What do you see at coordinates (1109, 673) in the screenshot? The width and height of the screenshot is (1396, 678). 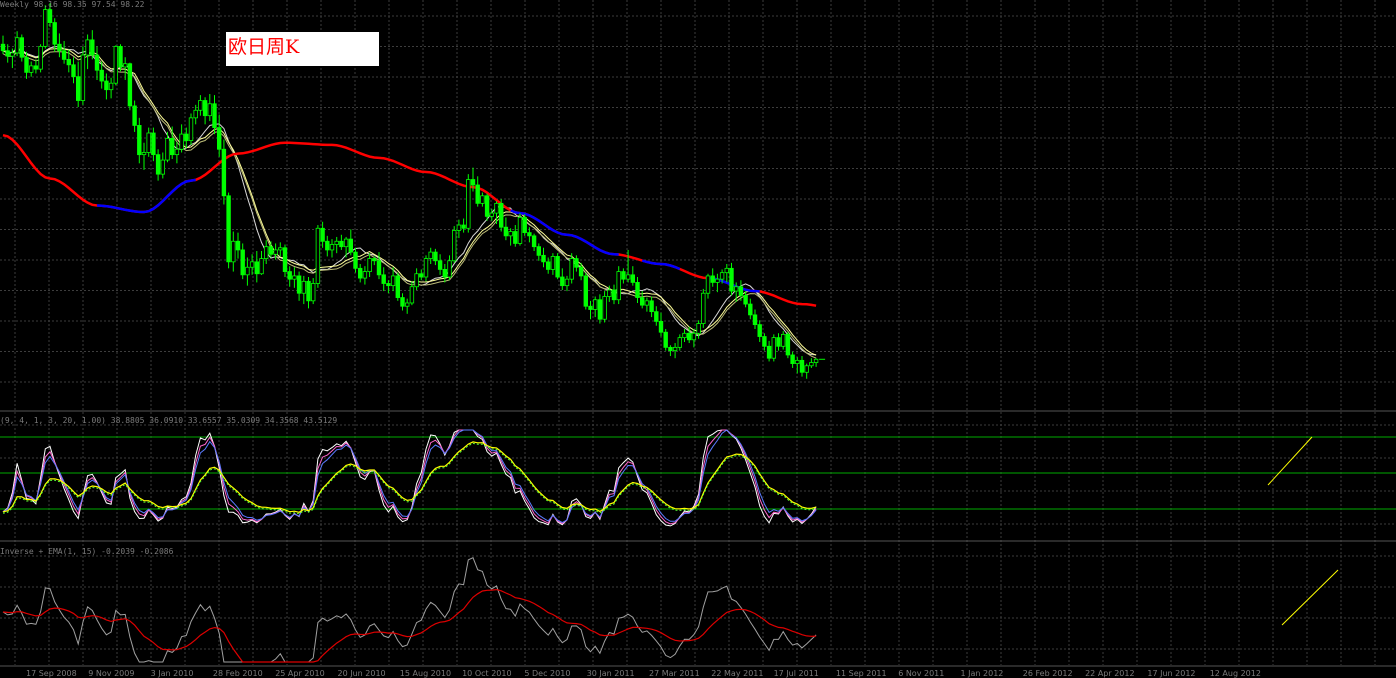 I see `x-tick-label: 22 Apr 2012` at bounding box center [1109, 673].